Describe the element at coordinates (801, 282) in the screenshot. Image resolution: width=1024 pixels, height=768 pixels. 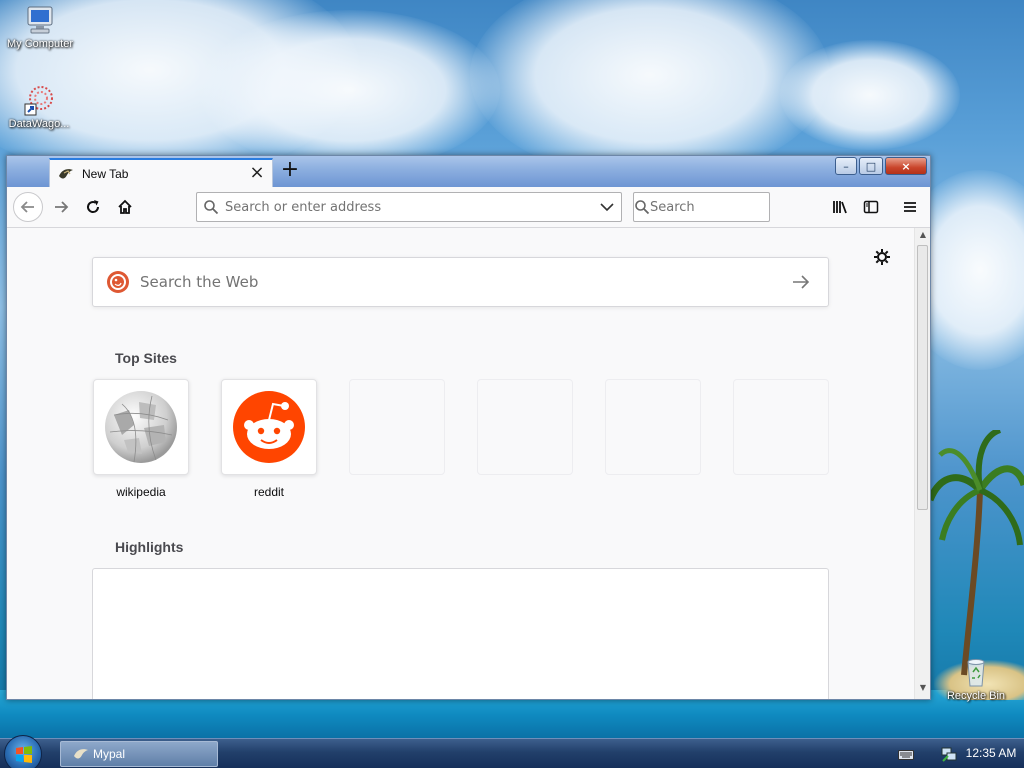
I see `arrow-right-icon` at that location.